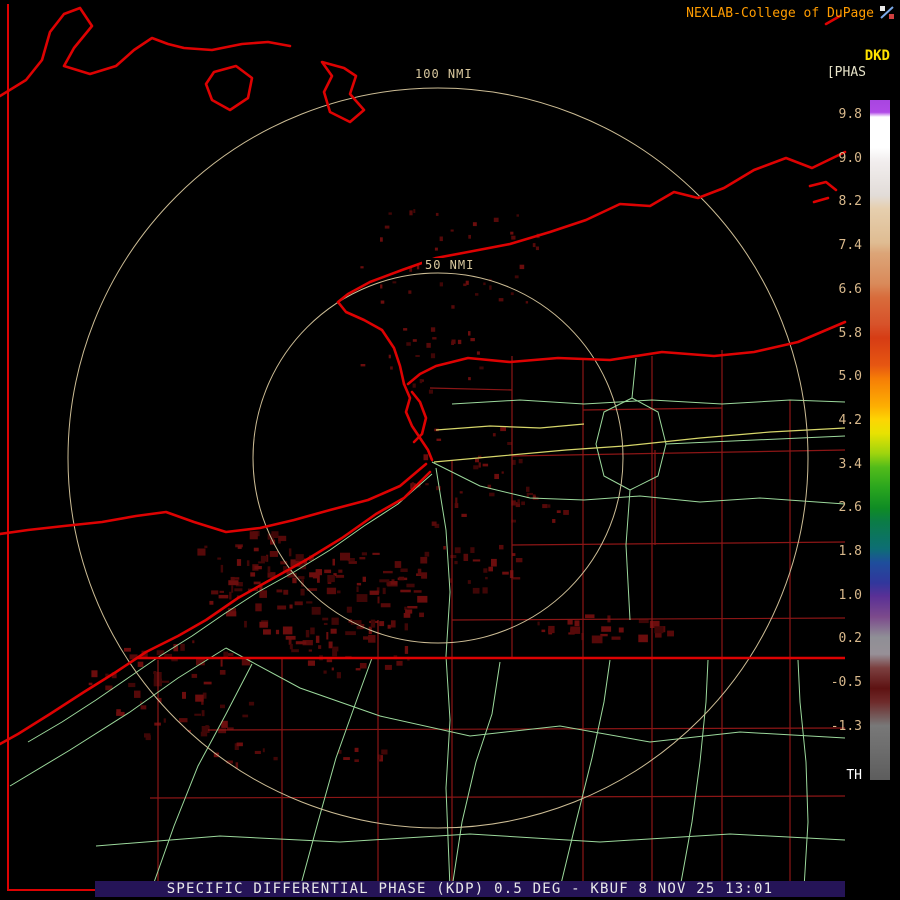  I want to click on colorbar-tick: 6.6, so click(850, 289).